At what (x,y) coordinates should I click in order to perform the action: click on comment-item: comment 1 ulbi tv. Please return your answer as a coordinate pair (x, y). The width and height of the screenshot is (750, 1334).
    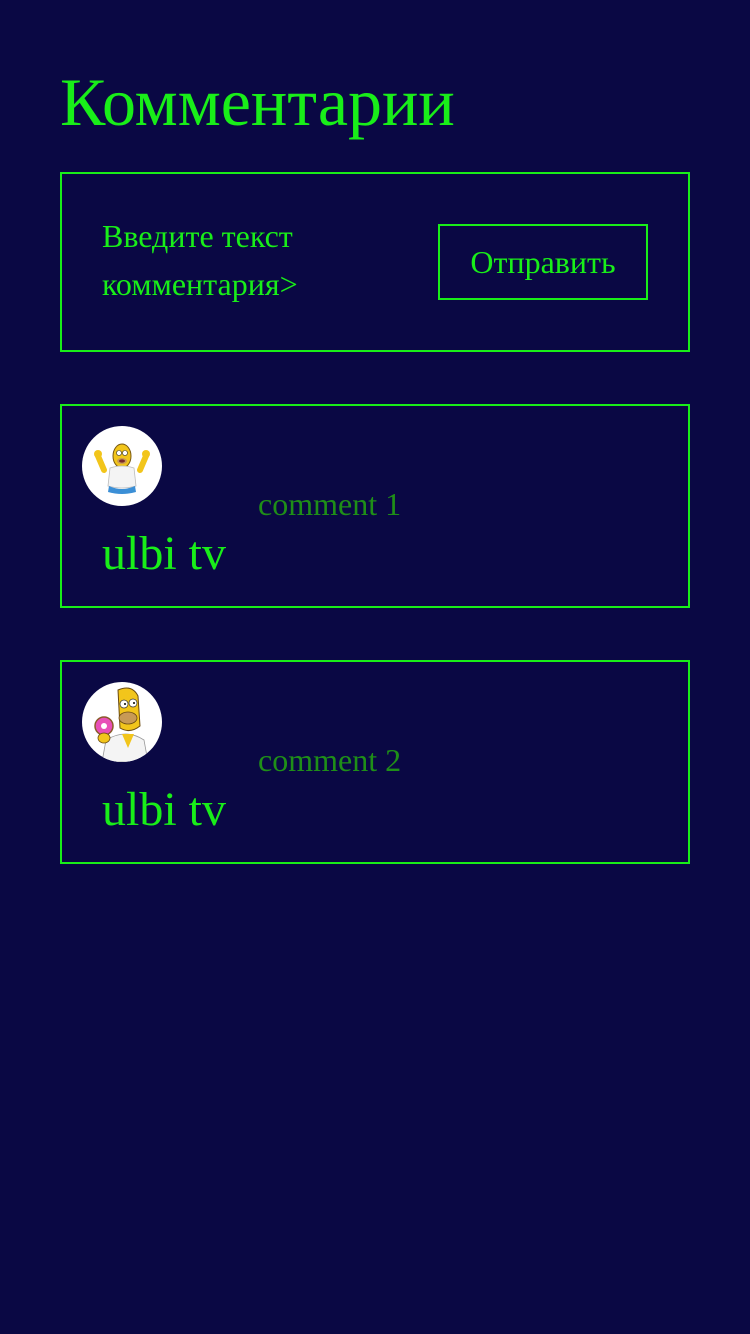
    Looking at the image, I should click on (375, 506).